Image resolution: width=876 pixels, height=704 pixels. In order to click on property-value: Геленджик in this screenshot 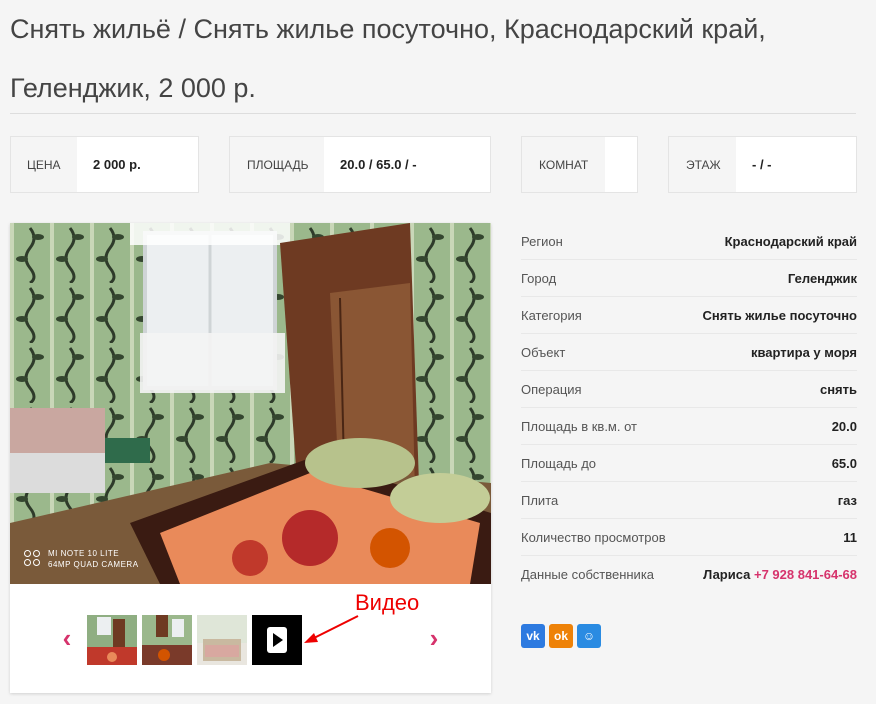, I will do `click(822, 278)`.